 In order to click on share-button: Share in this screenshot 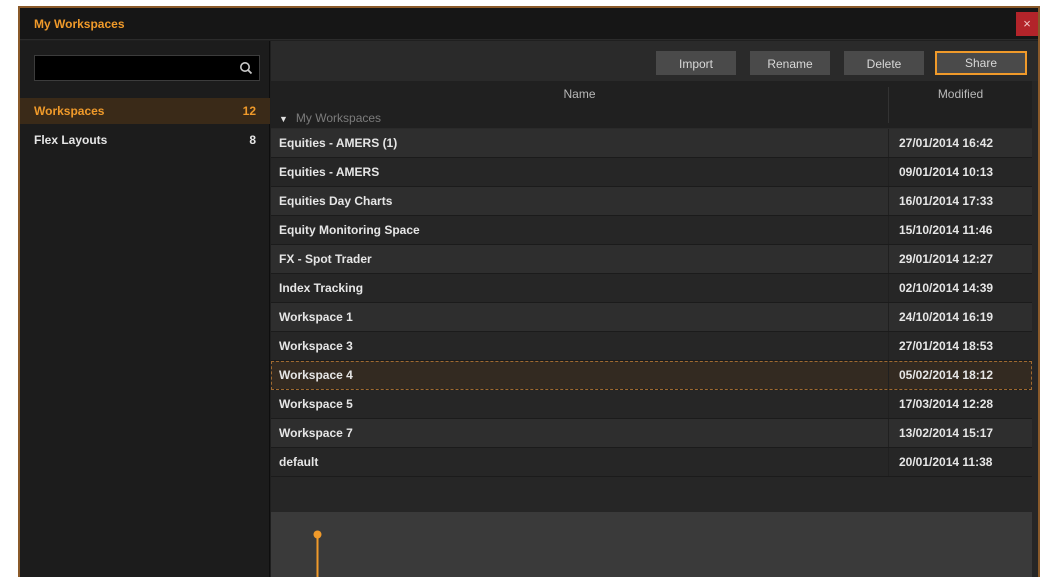, I will do `click(981, 63)`.